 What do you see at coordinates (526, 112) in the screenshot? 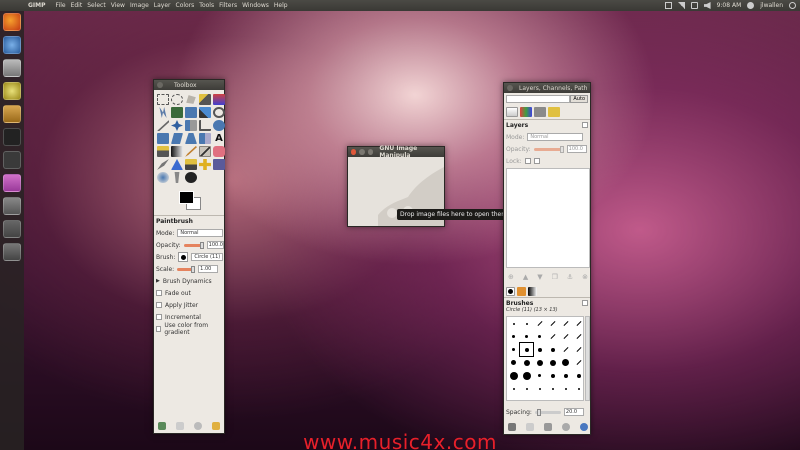
I see `tab-channels` at bounding box center [526, 112].